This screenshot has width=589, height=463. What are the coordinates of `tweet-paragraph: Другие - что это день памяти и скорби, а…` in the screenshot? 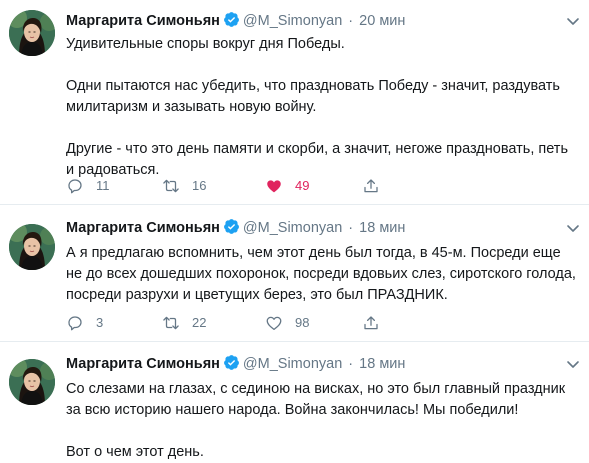 It's located at (317, 159).